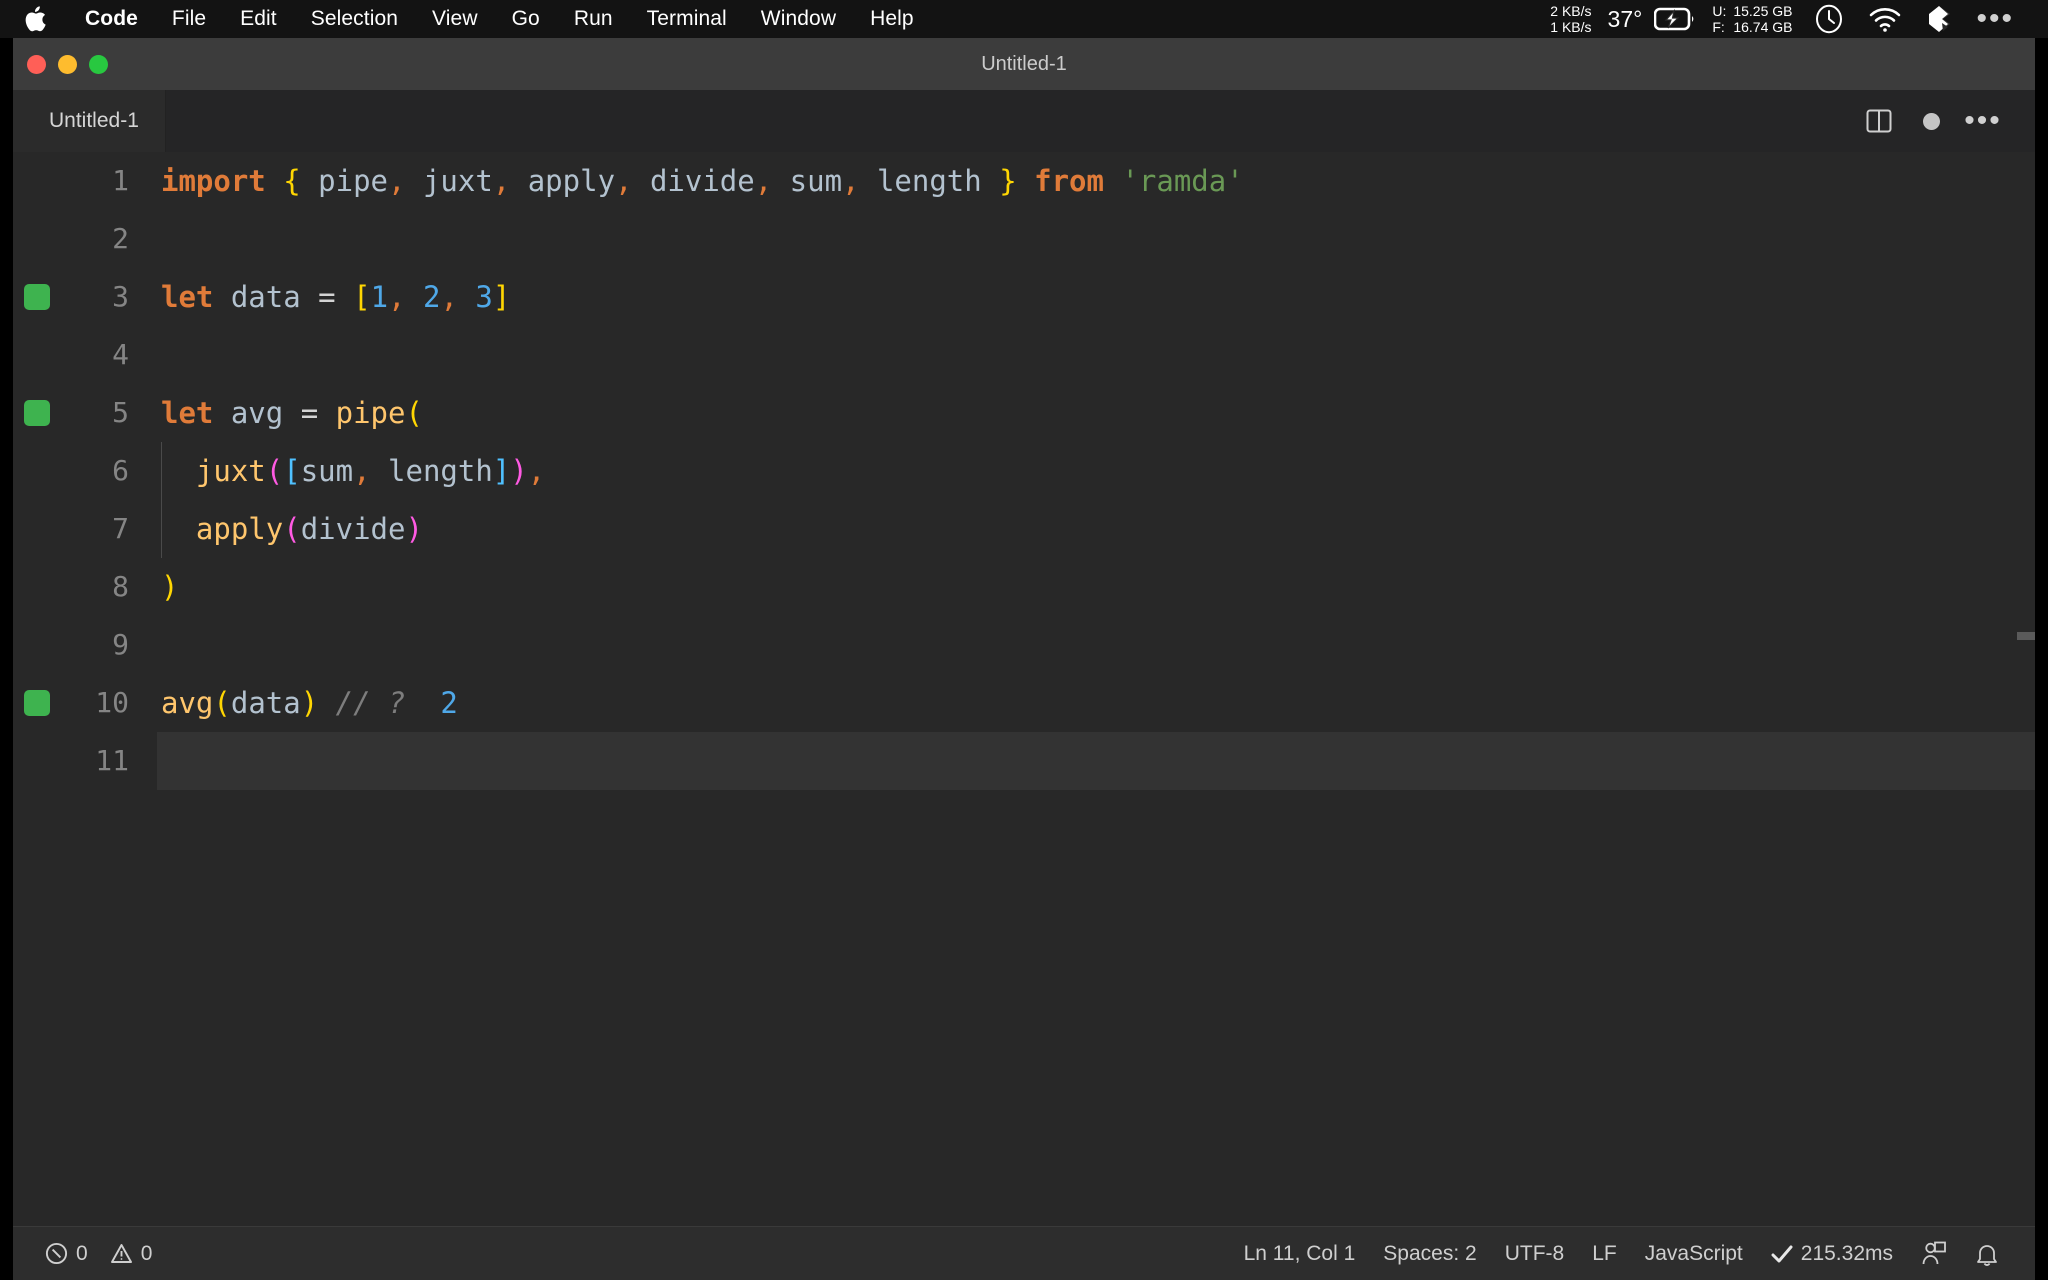 The height and width of the screenshot is (1280, 2048). Describe the element at coordinates (798, 19) in the screenshot. I see `menu-item-window: Window` at that location.